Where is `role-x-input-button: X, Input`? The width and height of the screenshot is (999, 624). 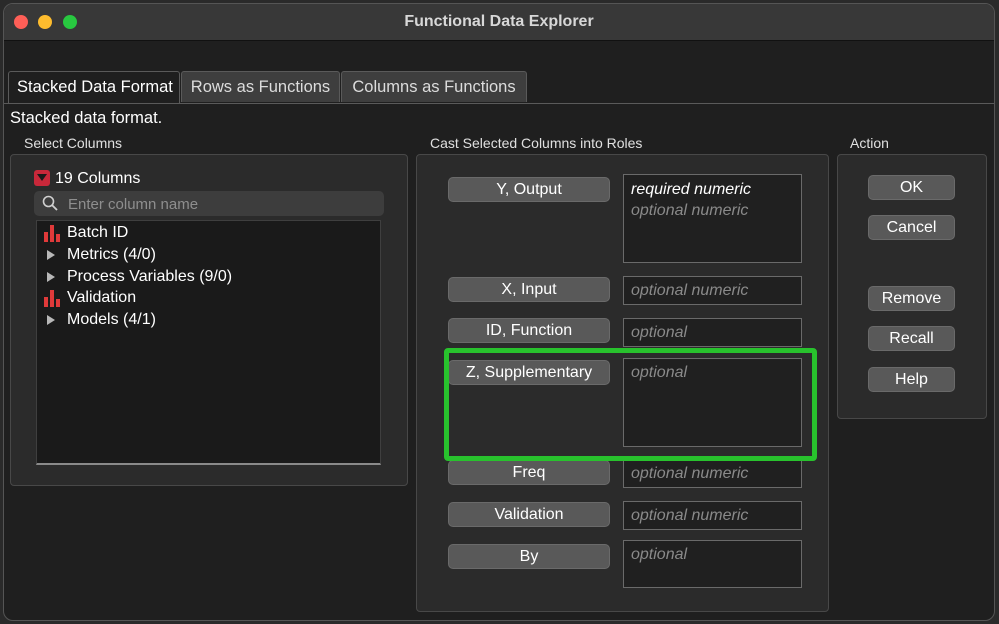 role-x-input-button: X, Input is located at coordinates (529, 289).